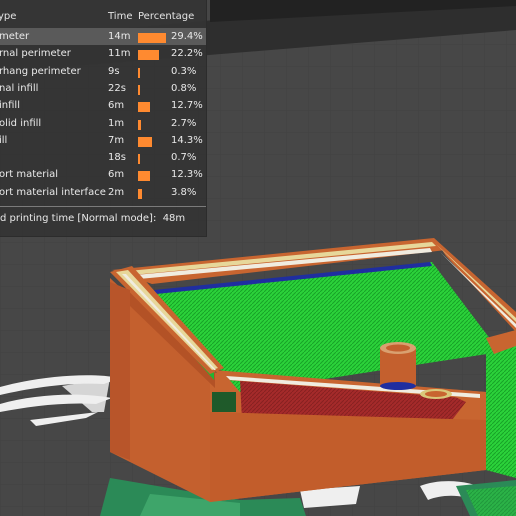  I want to click on total-print-time-value: 48m, so click(174, 218).